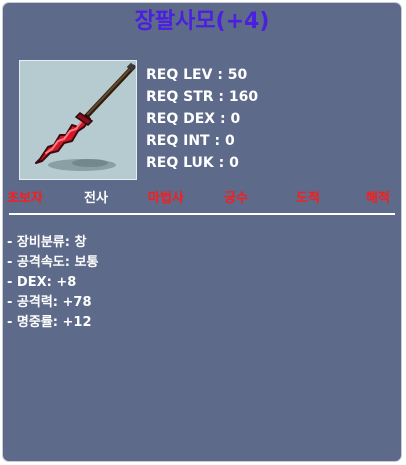  What do you see at coordinates (96, 198) in the screenshot?
I see `job-warrior: 전사` at bounding box center [96, 198].